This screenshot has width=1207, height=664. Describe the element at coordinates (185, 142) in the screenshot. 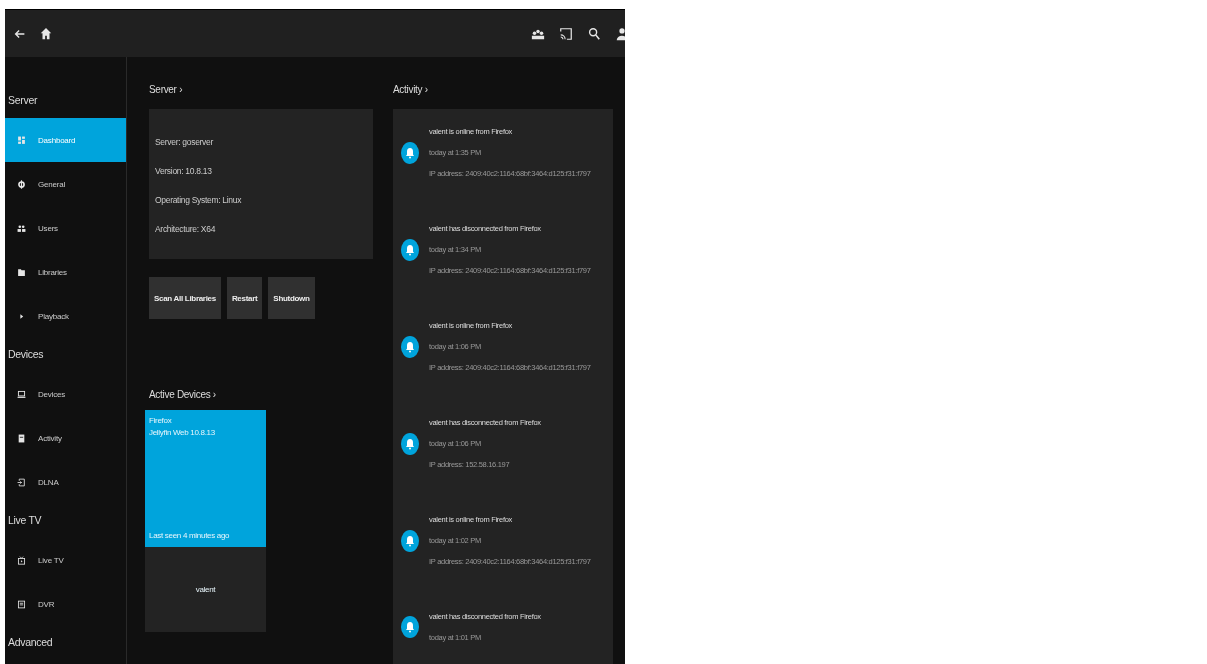

I see `server-info-text: Server: goserver` at that location.